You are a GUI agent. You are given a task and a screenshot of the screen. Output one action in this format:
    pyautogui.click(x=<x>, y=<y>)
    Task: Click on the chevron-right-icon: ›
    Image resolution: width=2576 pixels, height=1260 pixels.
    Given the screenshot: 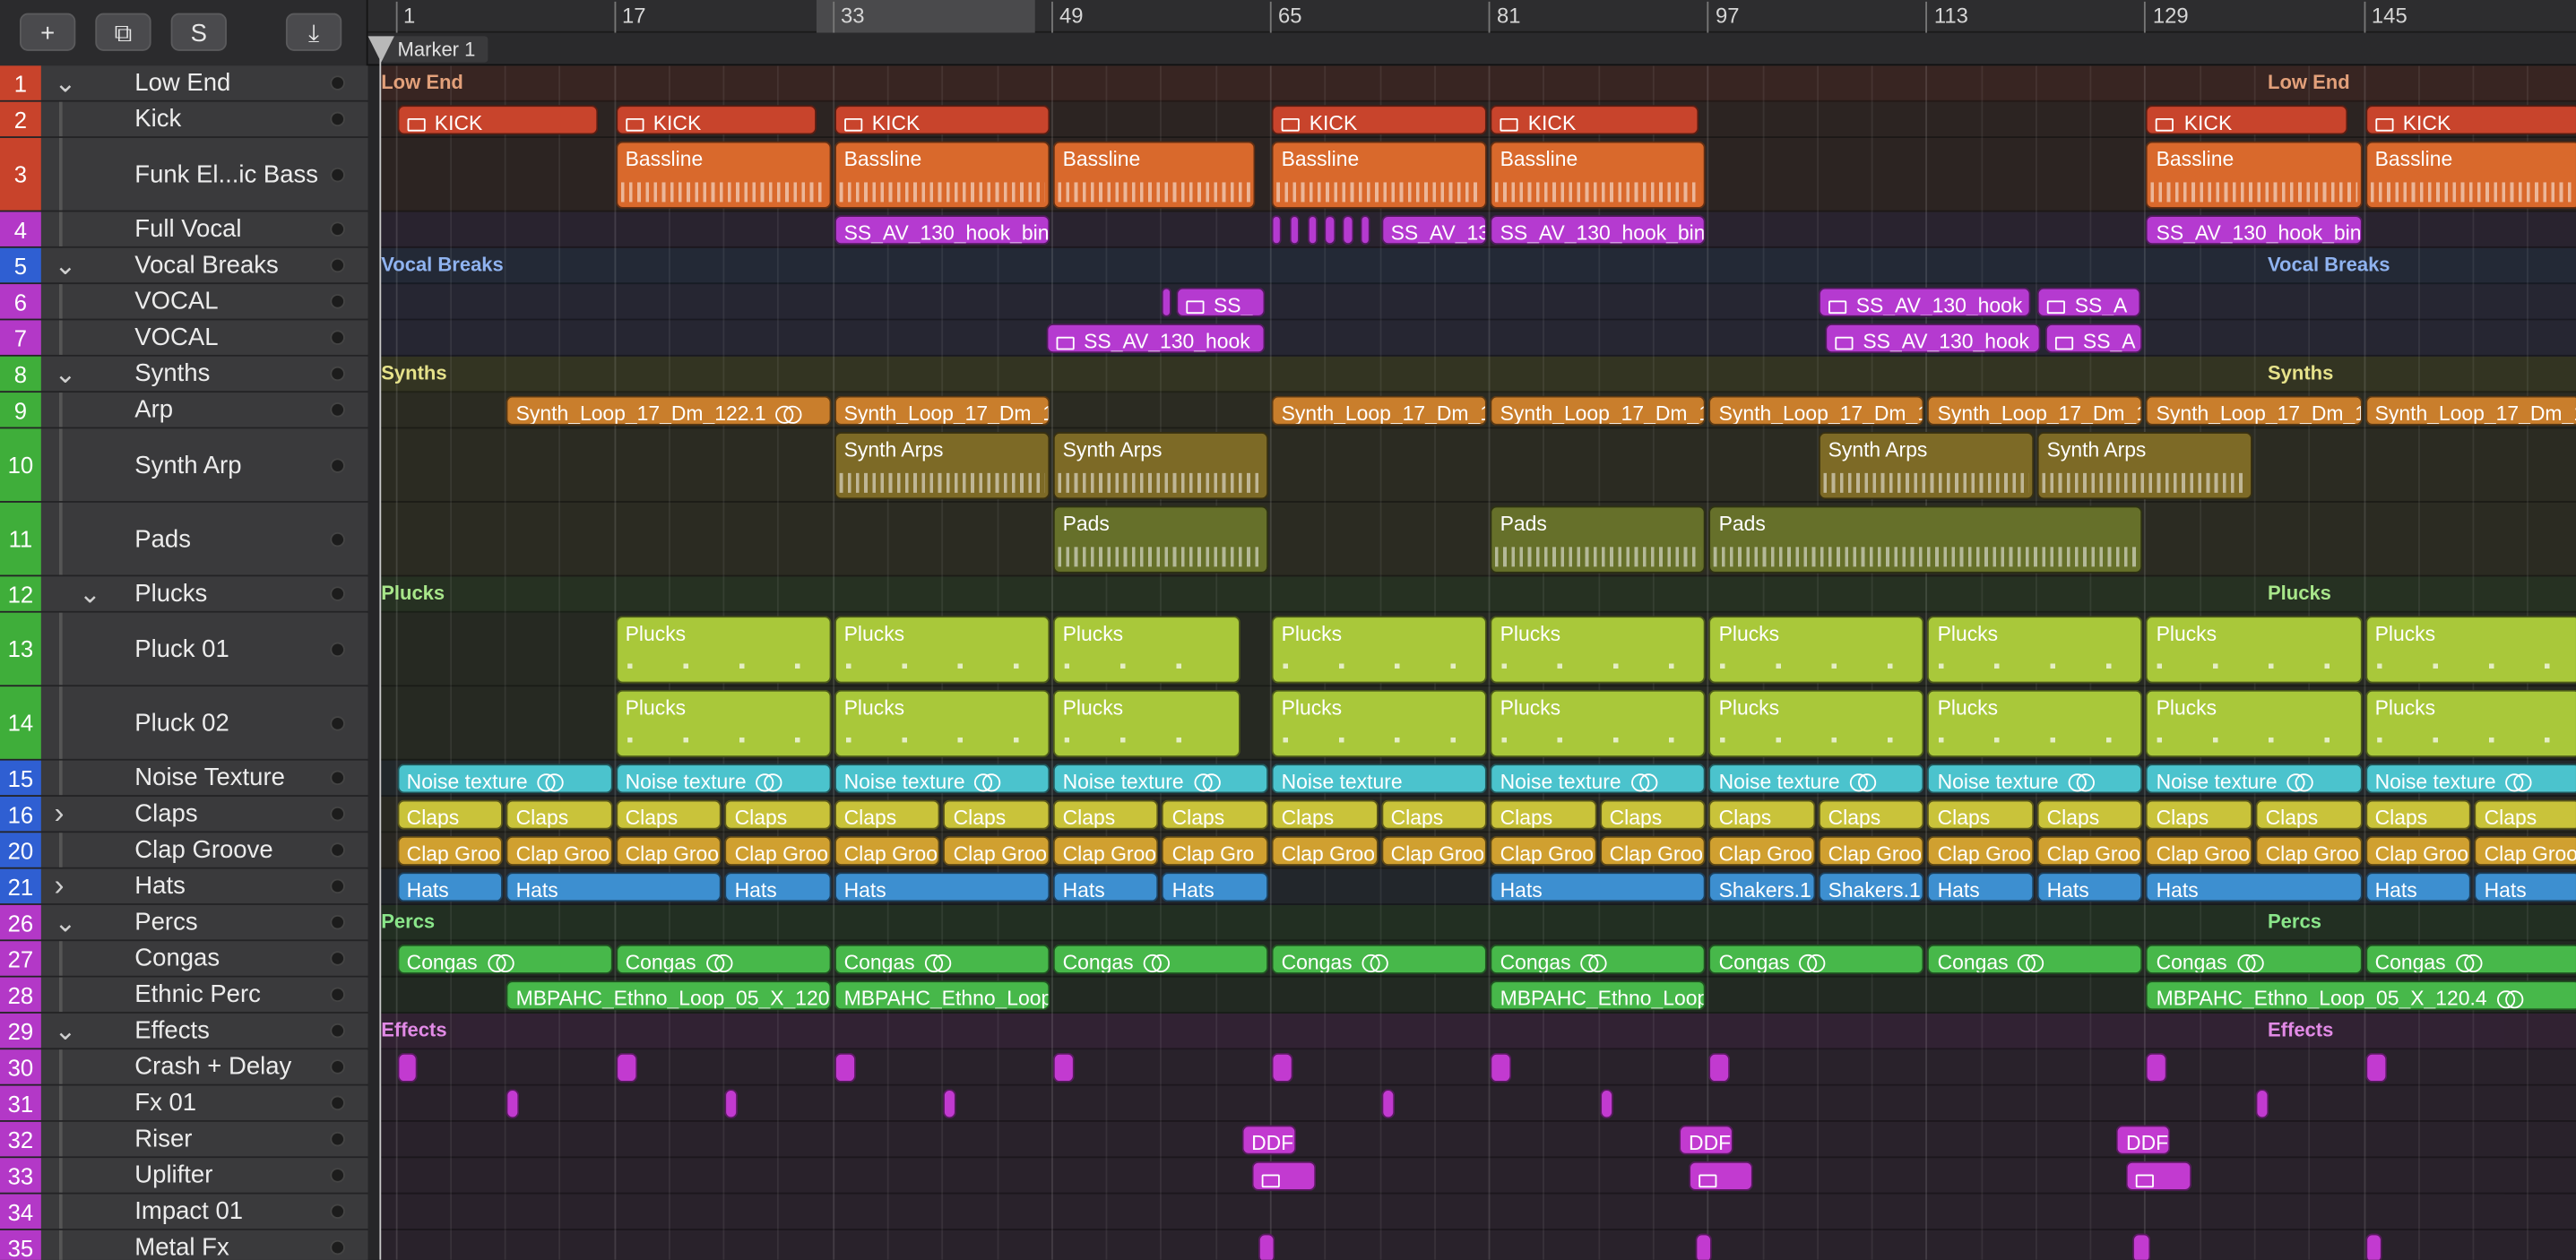 What is the action you would take?
    pyautogui.click(x=59, y=814)
    